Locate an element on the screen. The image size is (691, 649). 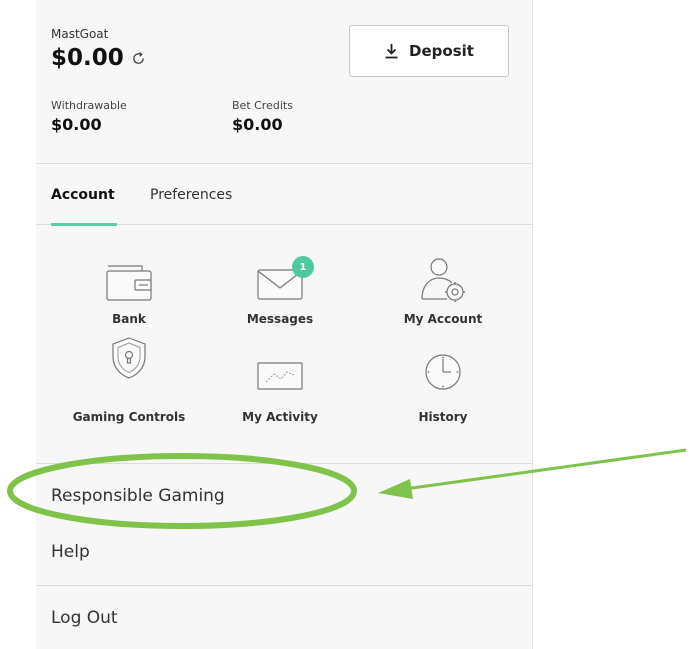
grid-item-label: Messages is located at coordinates (280, 319).